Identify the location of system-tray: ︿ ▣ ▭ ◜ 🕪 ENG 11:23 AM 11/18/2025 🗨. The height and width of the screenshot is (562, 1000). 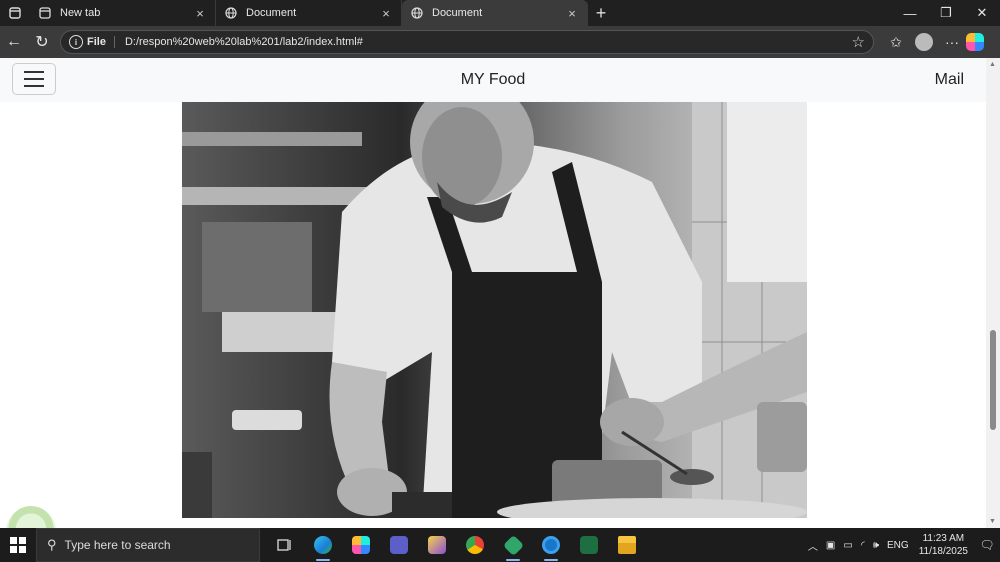
(902, 545).